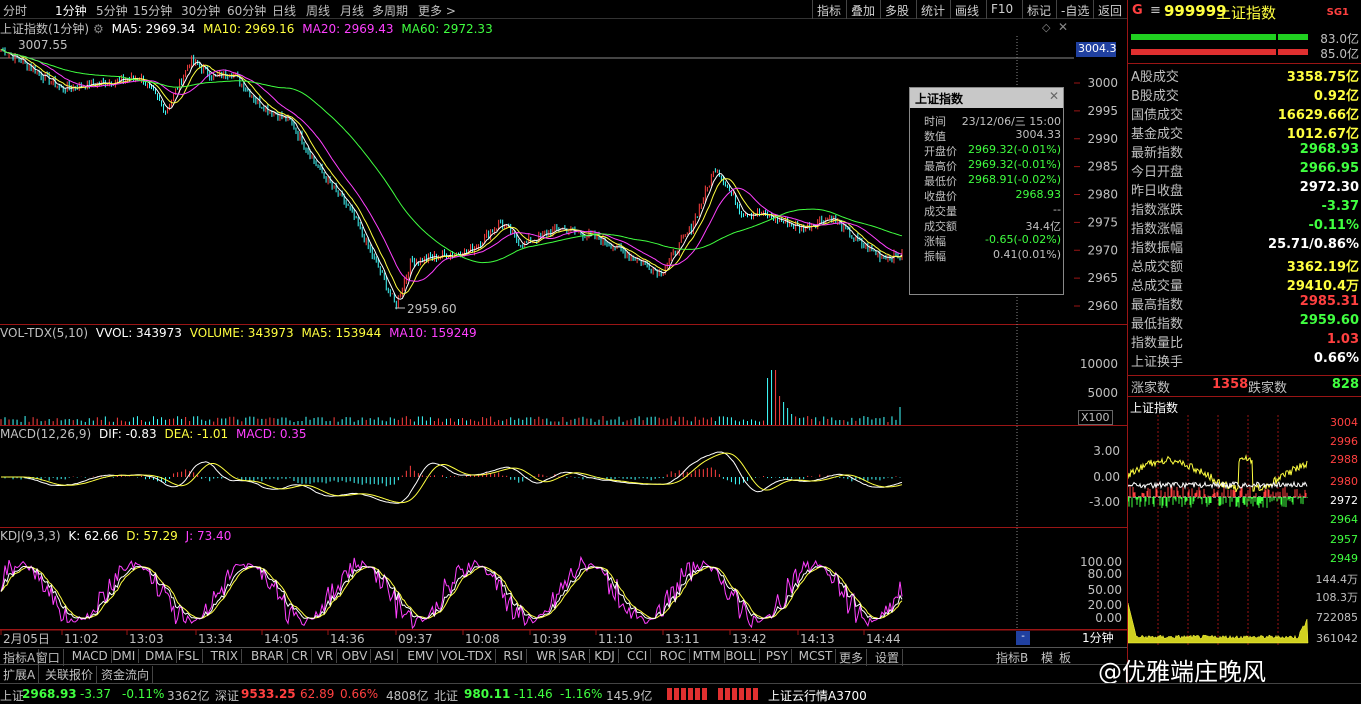 The image size is (1361, 704). What do you see at coordinates (1102, 306) in the screenshot?
I see `price-tick-label: 2960` at bounding box center [1102, 306].